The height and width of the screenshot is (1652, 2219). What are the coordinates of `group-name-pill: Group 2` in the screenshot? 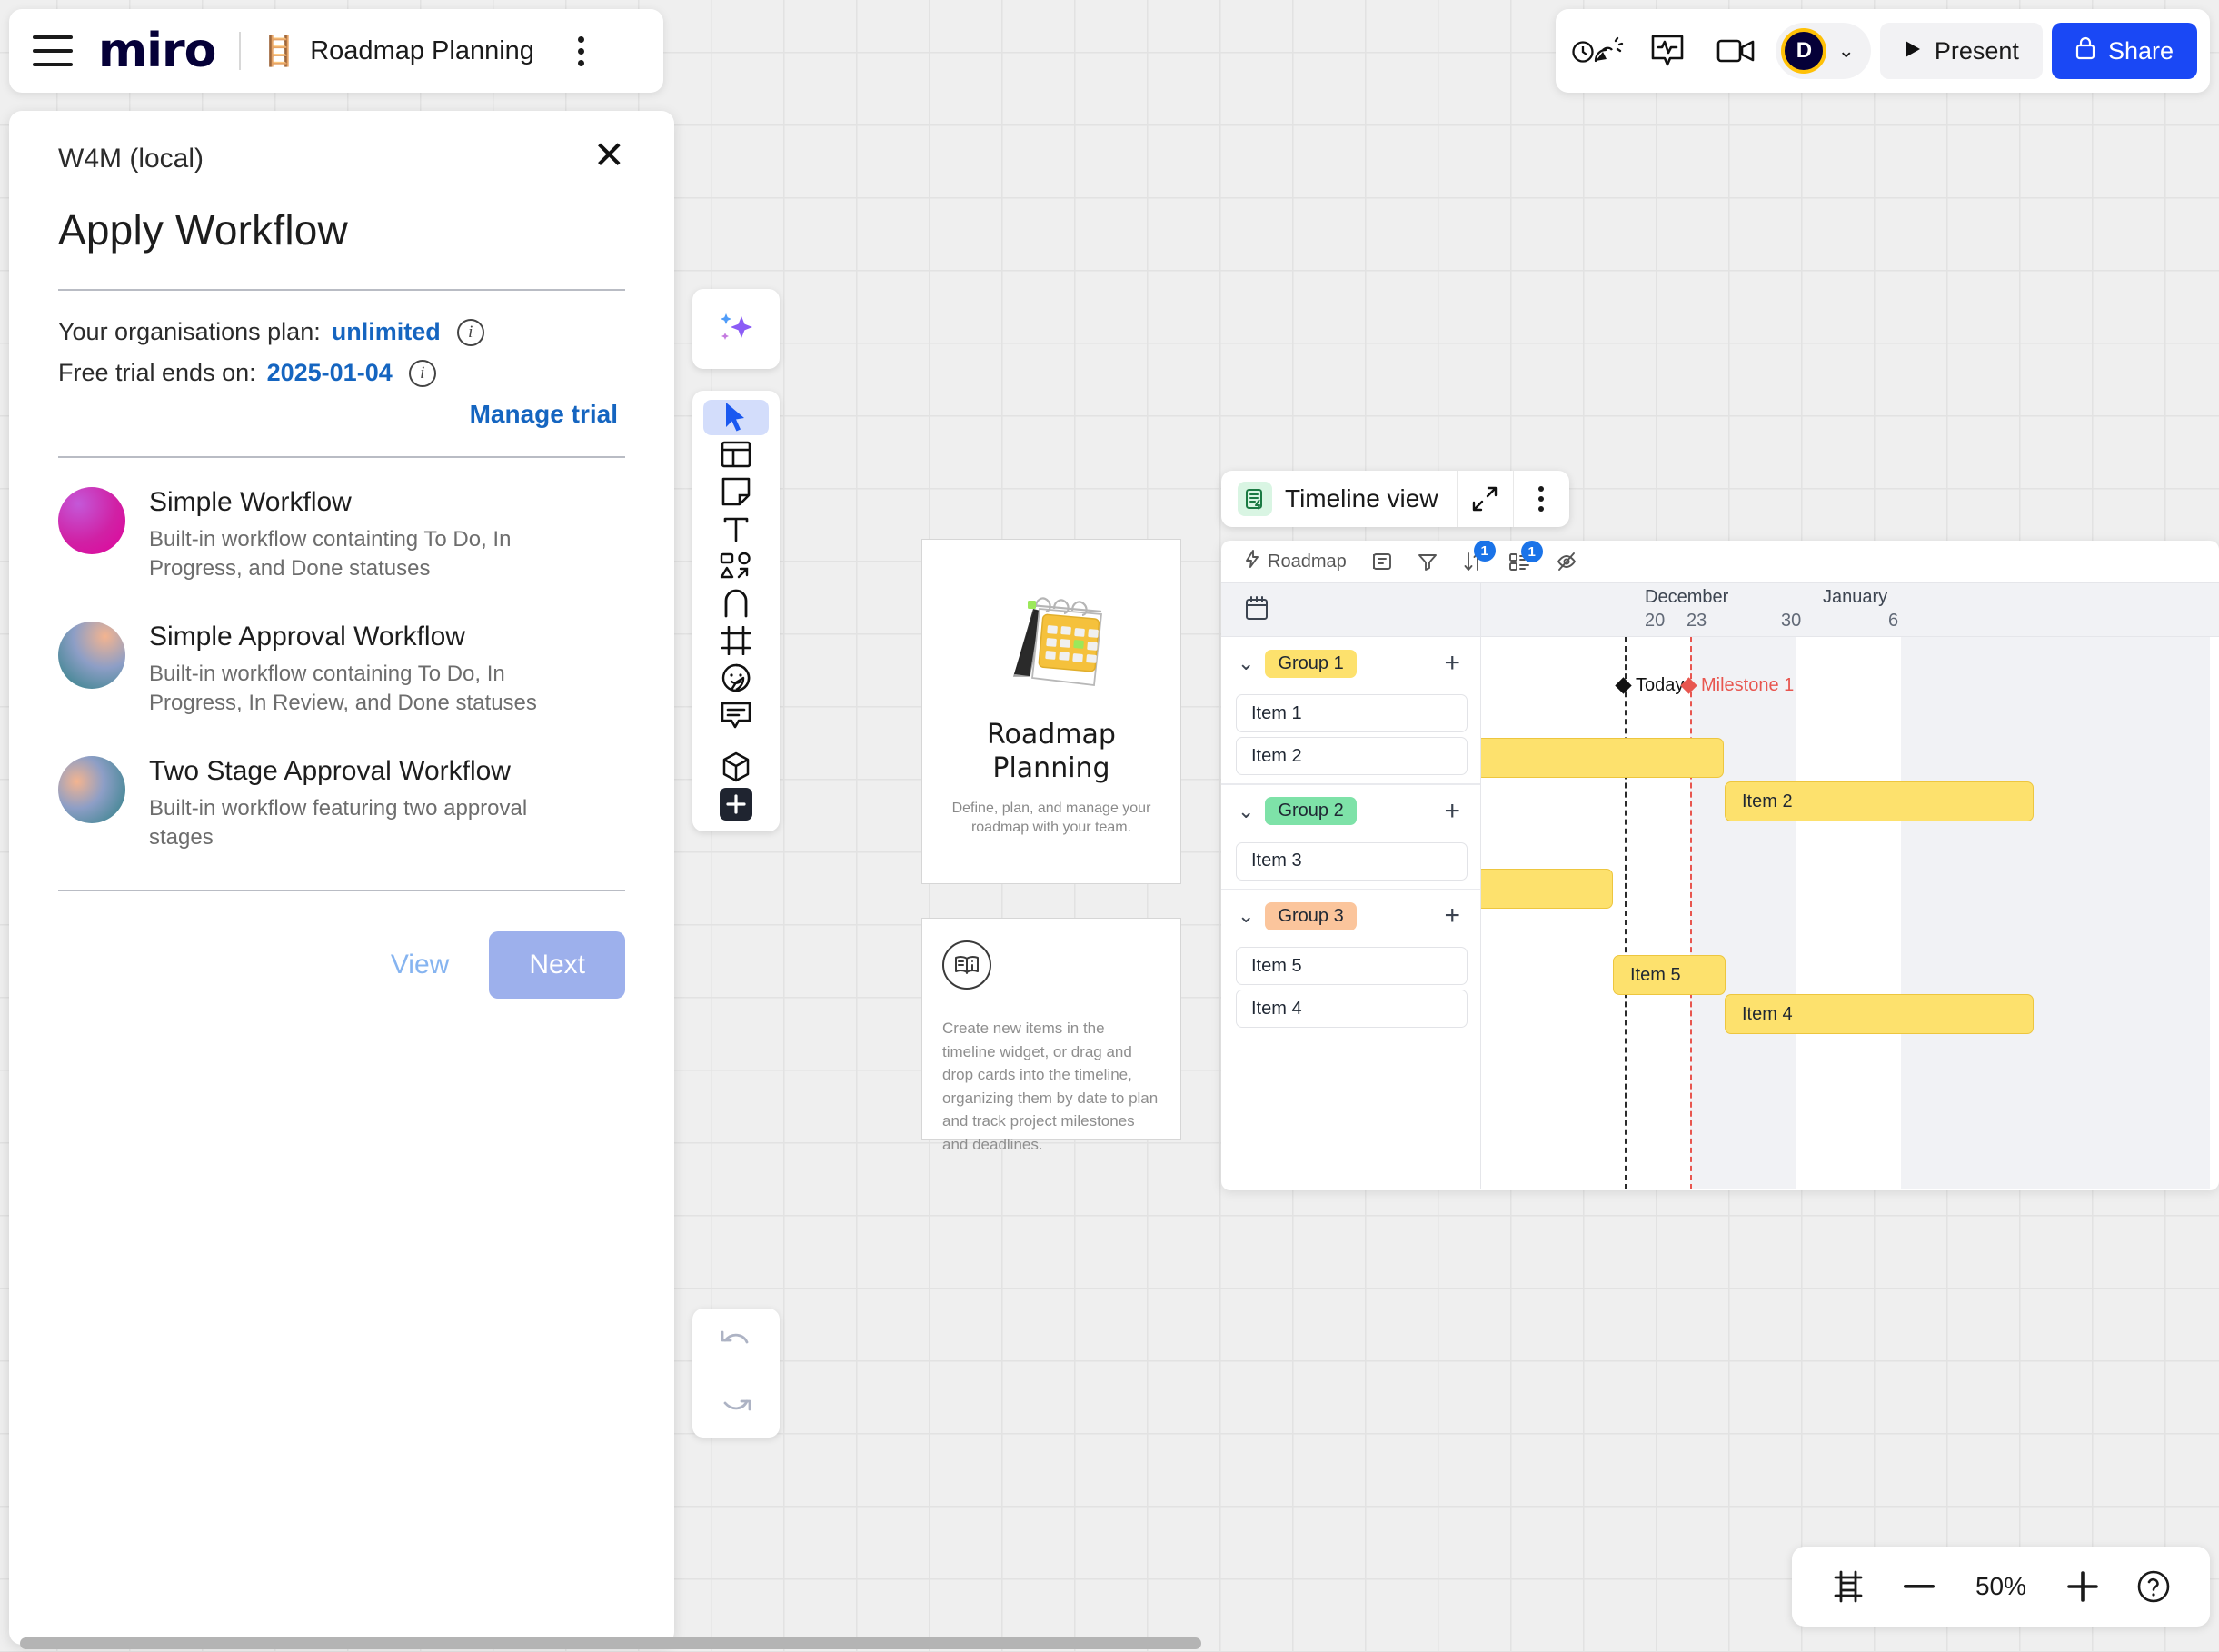 It's located at (1311, 811).